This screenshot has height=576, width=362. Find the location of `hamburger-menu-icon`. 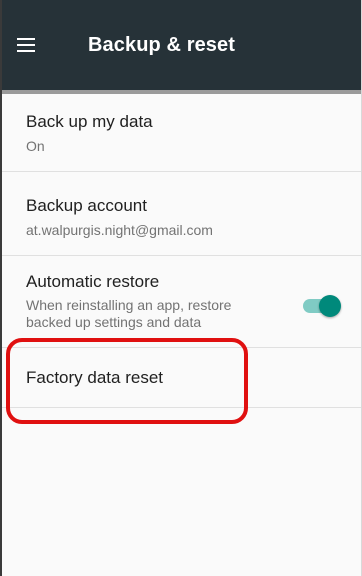

hamburger-menu-icon is located at coordinates (26, 45).